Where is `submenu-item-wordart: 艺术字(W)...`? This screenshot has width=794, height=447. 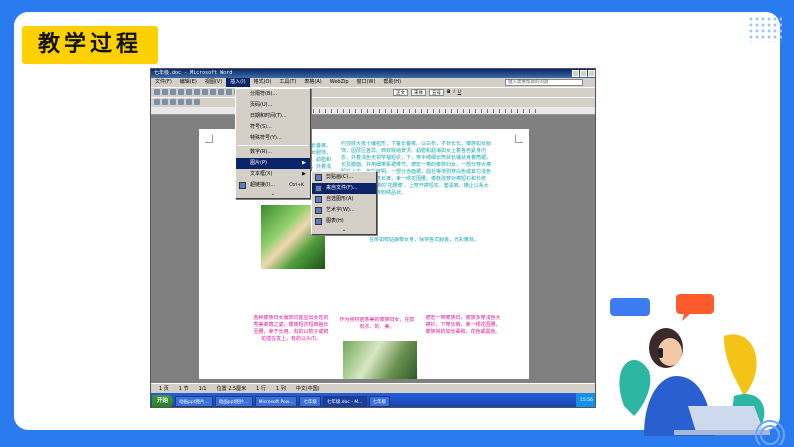 submenu-item-wordart: 艺术字(W)... is located at coordinates (344, 210).